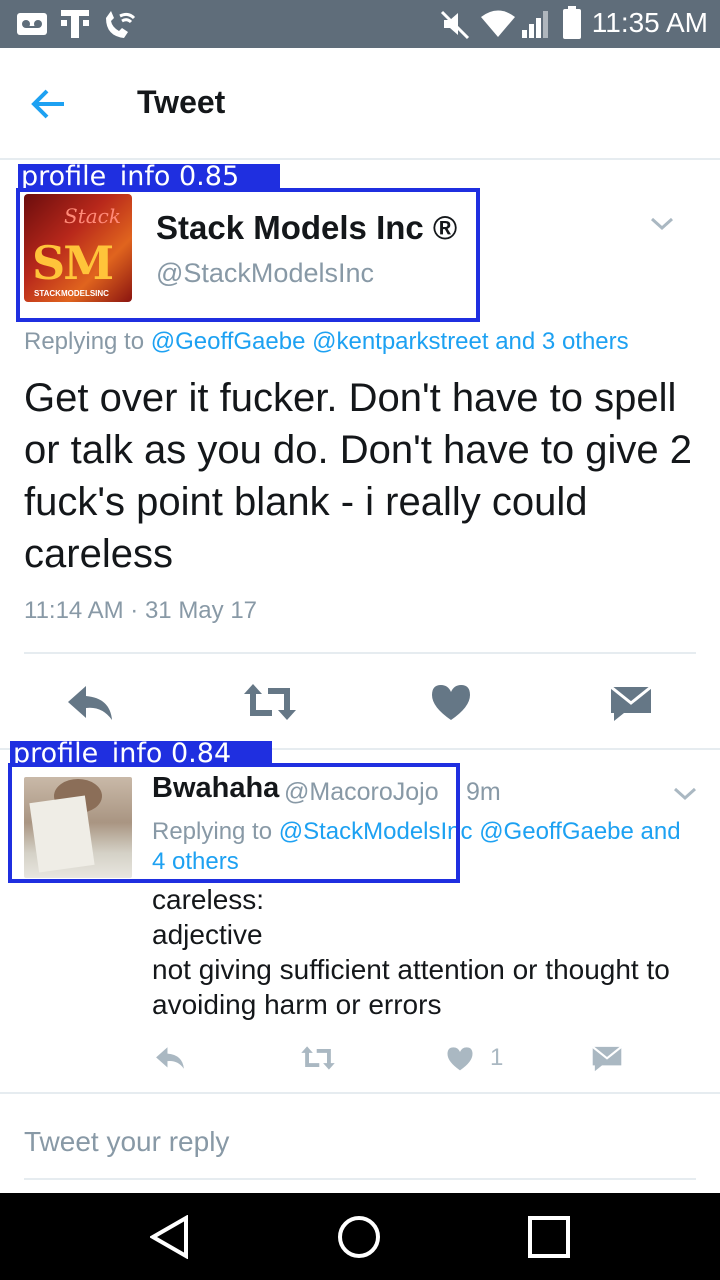  What do you see at coordinates (141, 610) in the screenshot?
I see `tweet-timestamp: 11:14 AM · 31 May 17` at bounding box center [141, 610].